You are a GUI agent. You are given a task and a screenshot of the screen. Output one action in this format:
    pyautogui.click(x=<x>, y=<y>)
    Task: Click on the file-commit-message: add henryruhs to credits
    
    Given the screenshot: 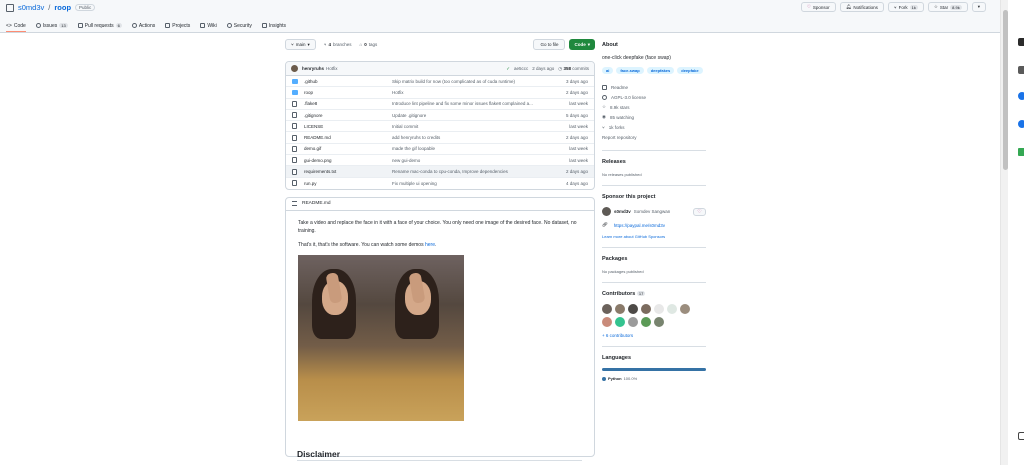 What is the action you would take?
    pyautogui.click(x=470, y=137)
    